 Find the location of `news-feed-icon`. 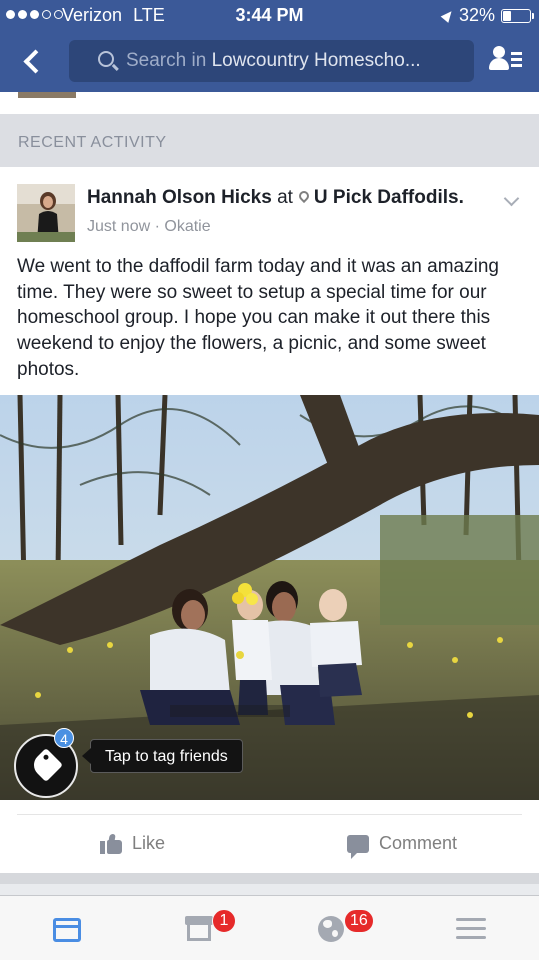

news-feed-icon is located at coordinates (67, 930).